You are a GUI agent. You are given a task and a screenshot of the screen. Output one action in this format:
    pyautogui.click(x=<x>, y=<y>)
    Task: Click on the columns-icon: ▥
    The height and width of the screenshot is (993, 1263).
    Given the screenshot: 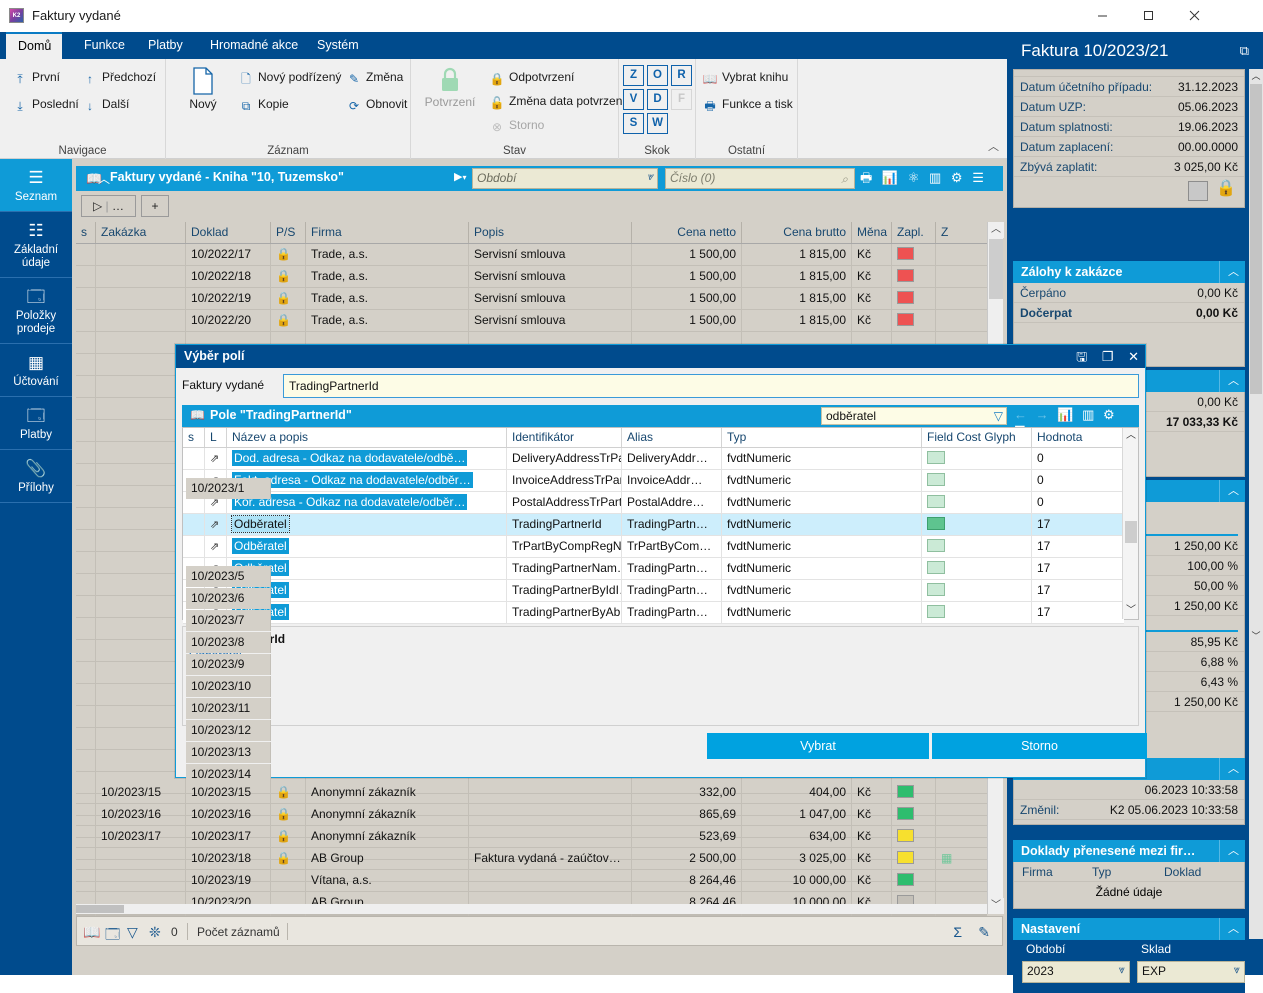 What is the action you would take?
    pyautogui.click(x=935, y=178)
    